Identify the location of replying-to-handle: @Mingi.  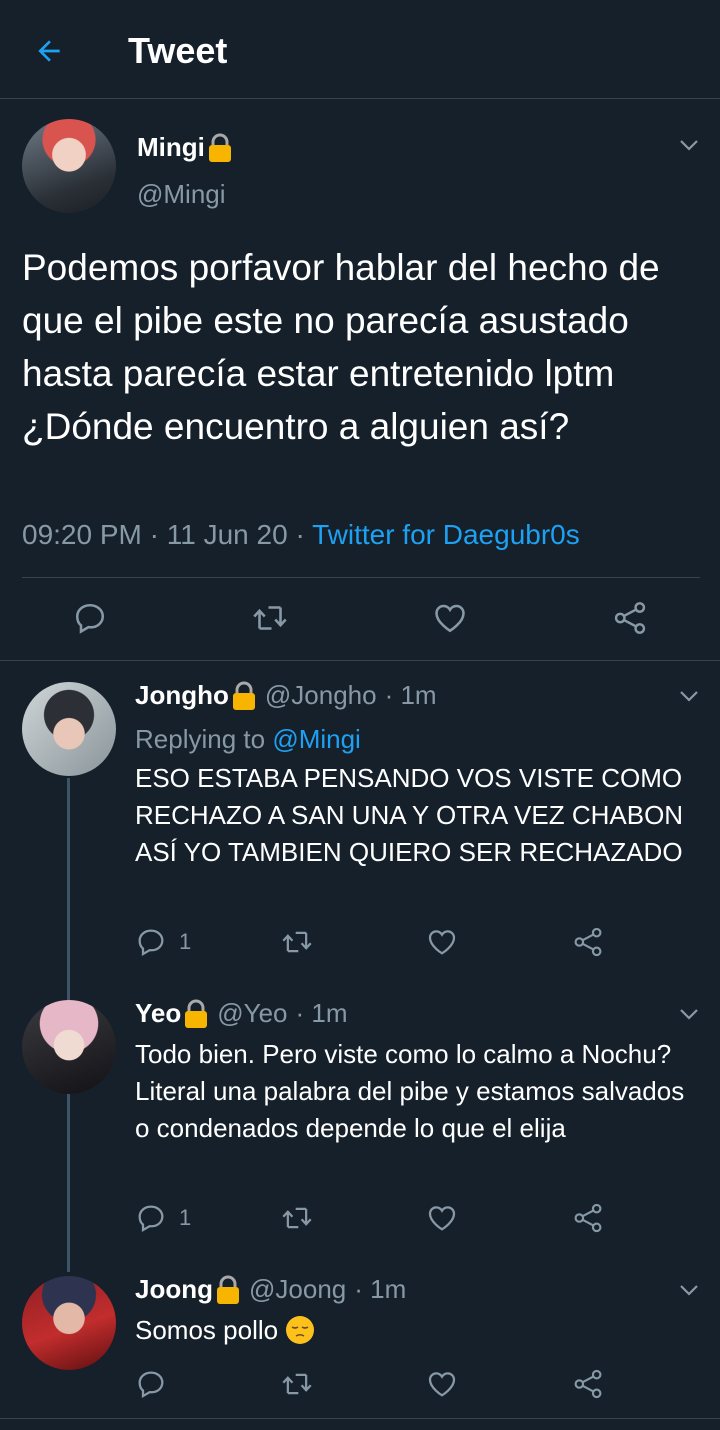
(316, 739).